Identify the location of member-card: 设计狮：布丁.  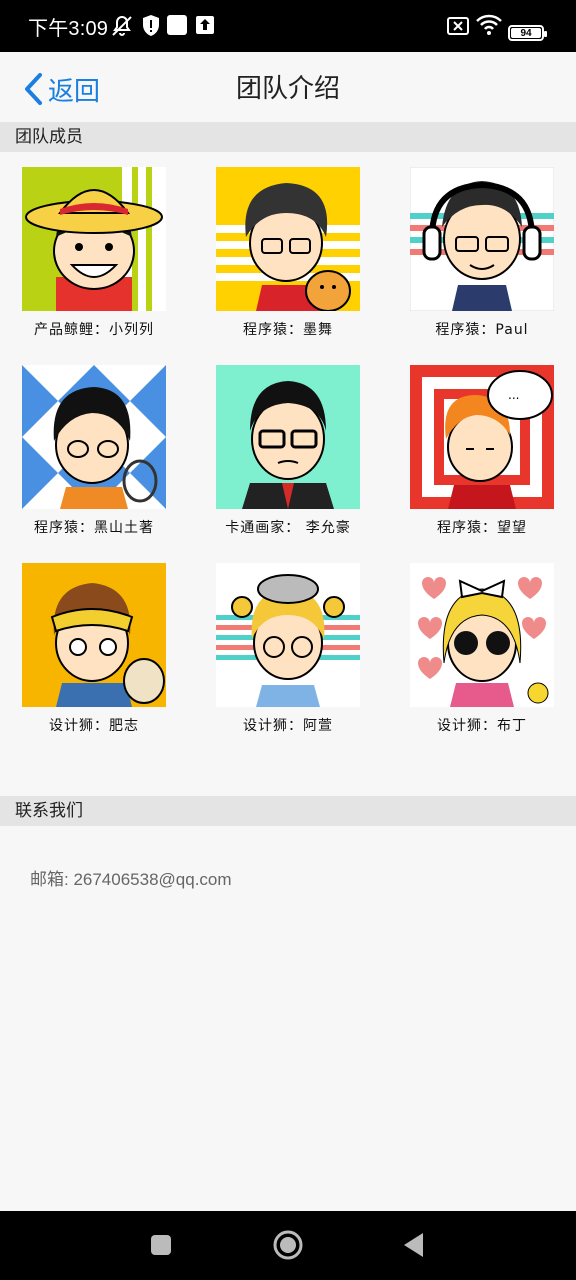
(482, 649).